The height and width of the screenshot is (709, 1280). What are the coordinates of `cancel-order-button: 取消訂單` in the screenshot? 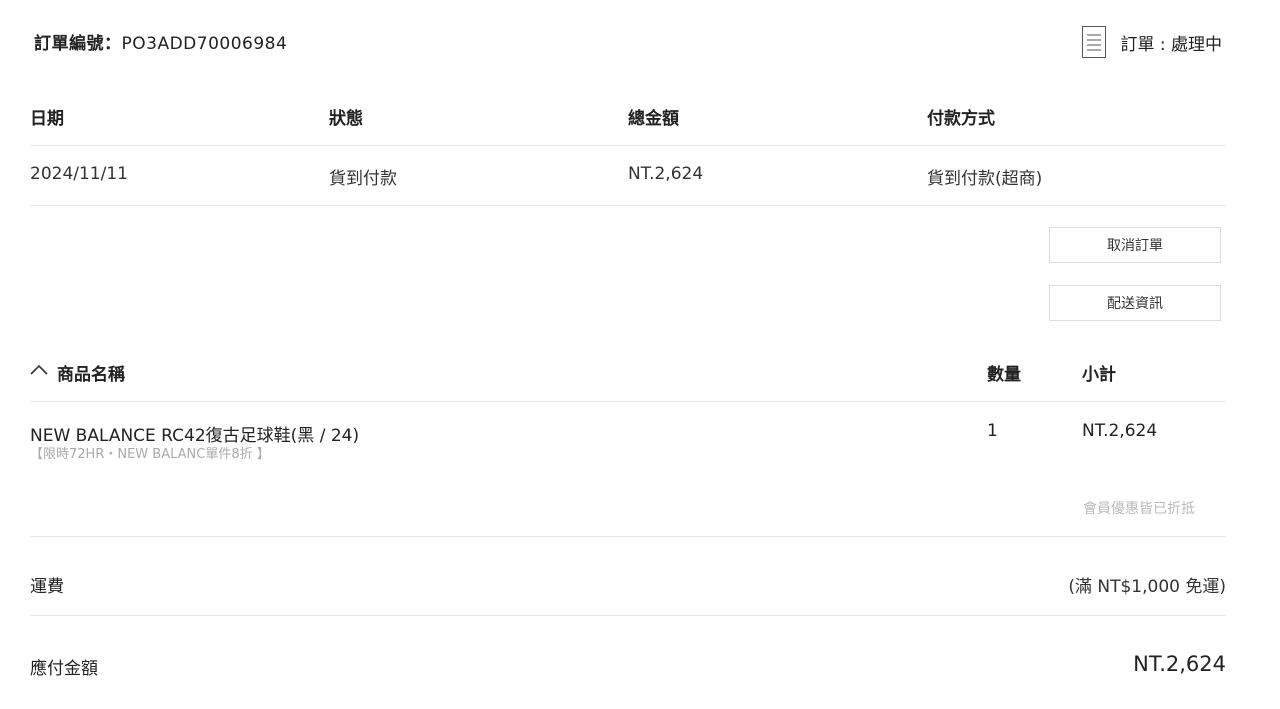 It's located at (1135, 245).